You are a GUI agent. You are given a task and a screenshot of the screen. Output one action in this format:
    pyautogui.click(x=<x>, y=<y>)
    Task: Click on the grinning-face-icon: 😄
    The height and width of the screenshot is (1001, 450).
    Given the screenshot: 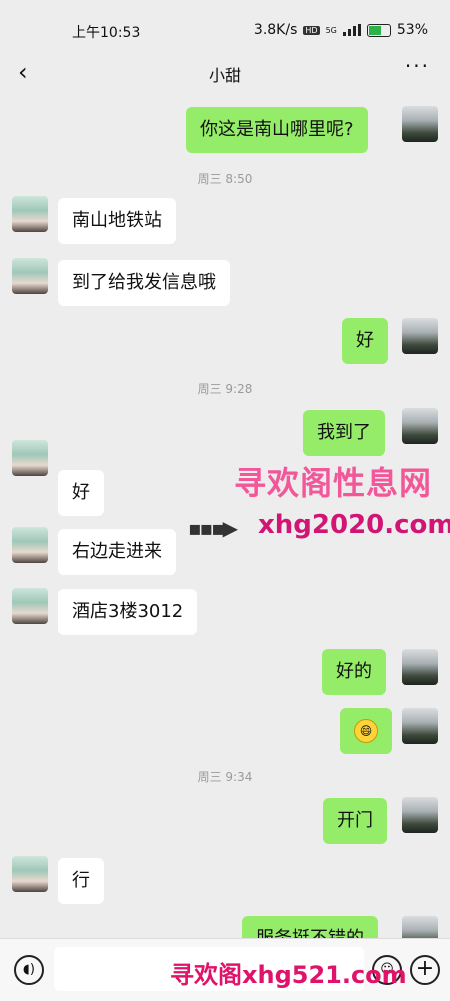 What is the action you would take?
    pyautogui.click(x=366, y=731)
    